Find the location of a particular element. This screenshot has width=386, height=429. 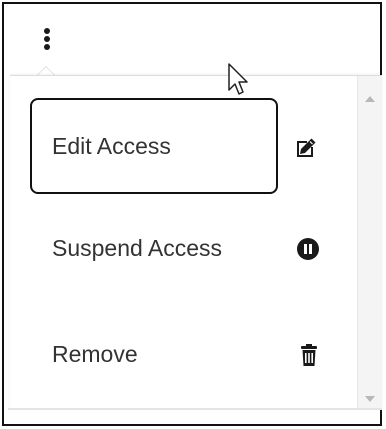

pause-circle-icon is located at coordinates (308, 249).